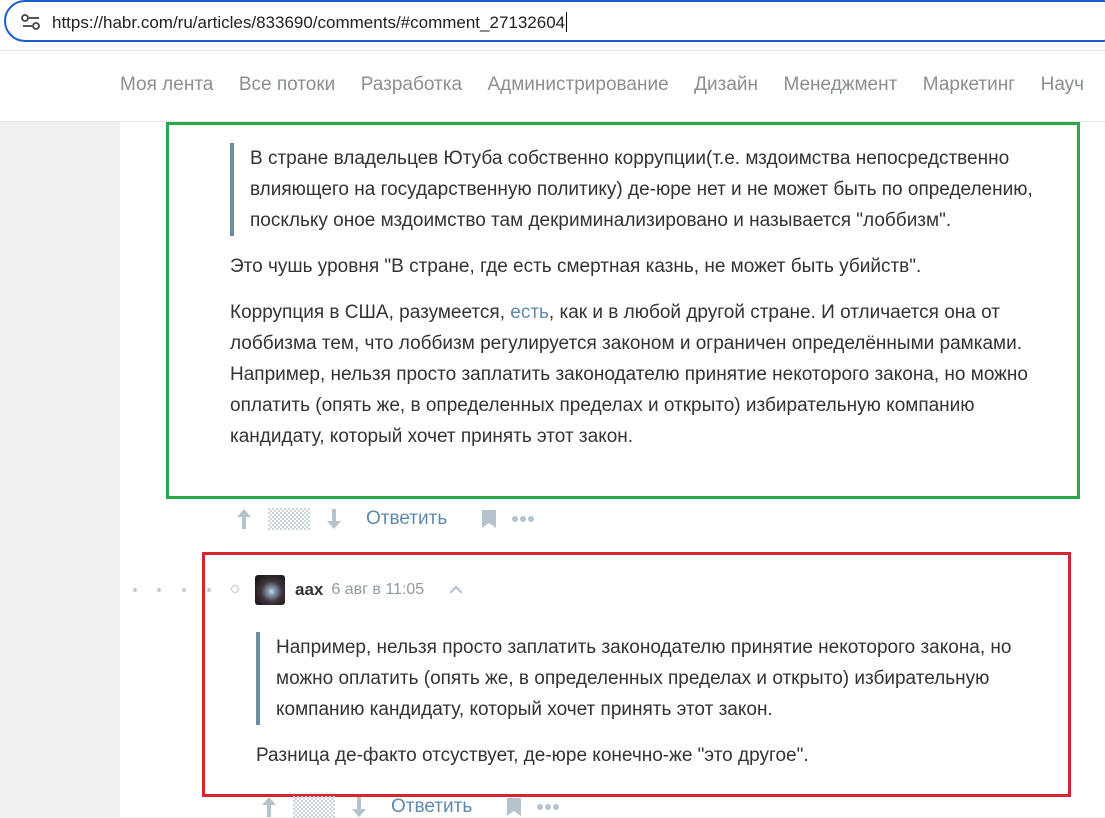  What do you see at coordinates (567, 22) in the screenshot?
I see `text-cursor` at bounding box center [567, 22].